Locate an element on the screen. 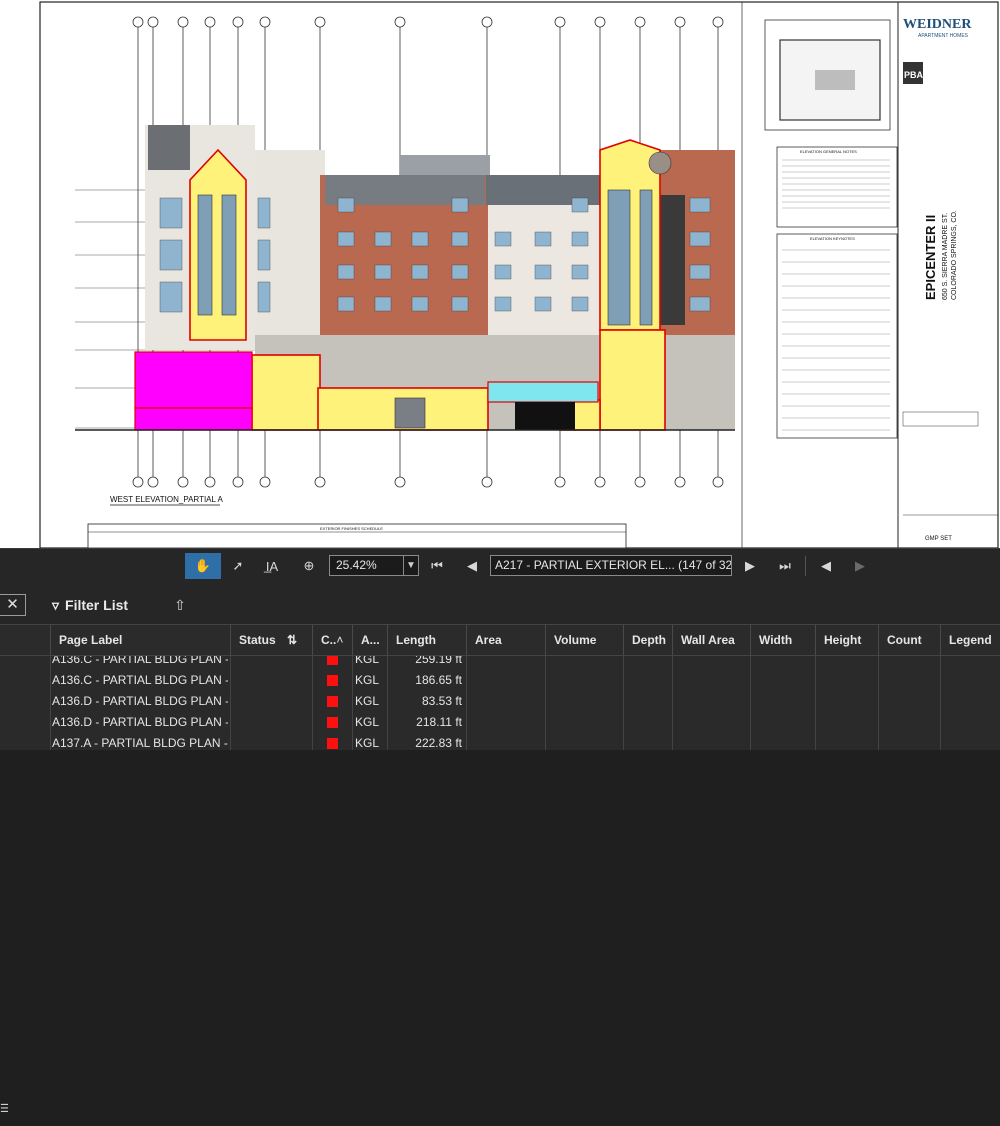 This screenshot has height=1126, width=1000. length-cell: 218.11 ft is located at coordinates (439, 722).